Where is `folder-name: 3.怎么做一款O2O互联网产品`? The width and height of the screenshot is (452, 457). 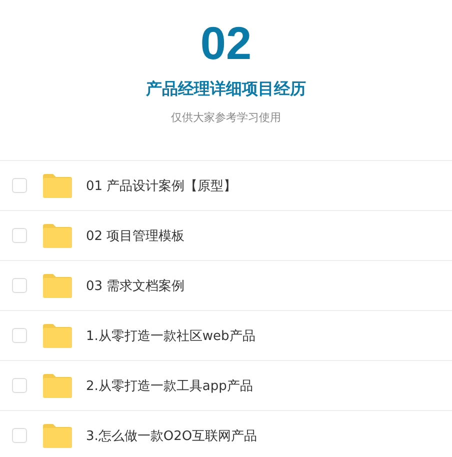 folder-name: 3.怎么做一款O2O互联网产品 is located at coordinates (172, 435).